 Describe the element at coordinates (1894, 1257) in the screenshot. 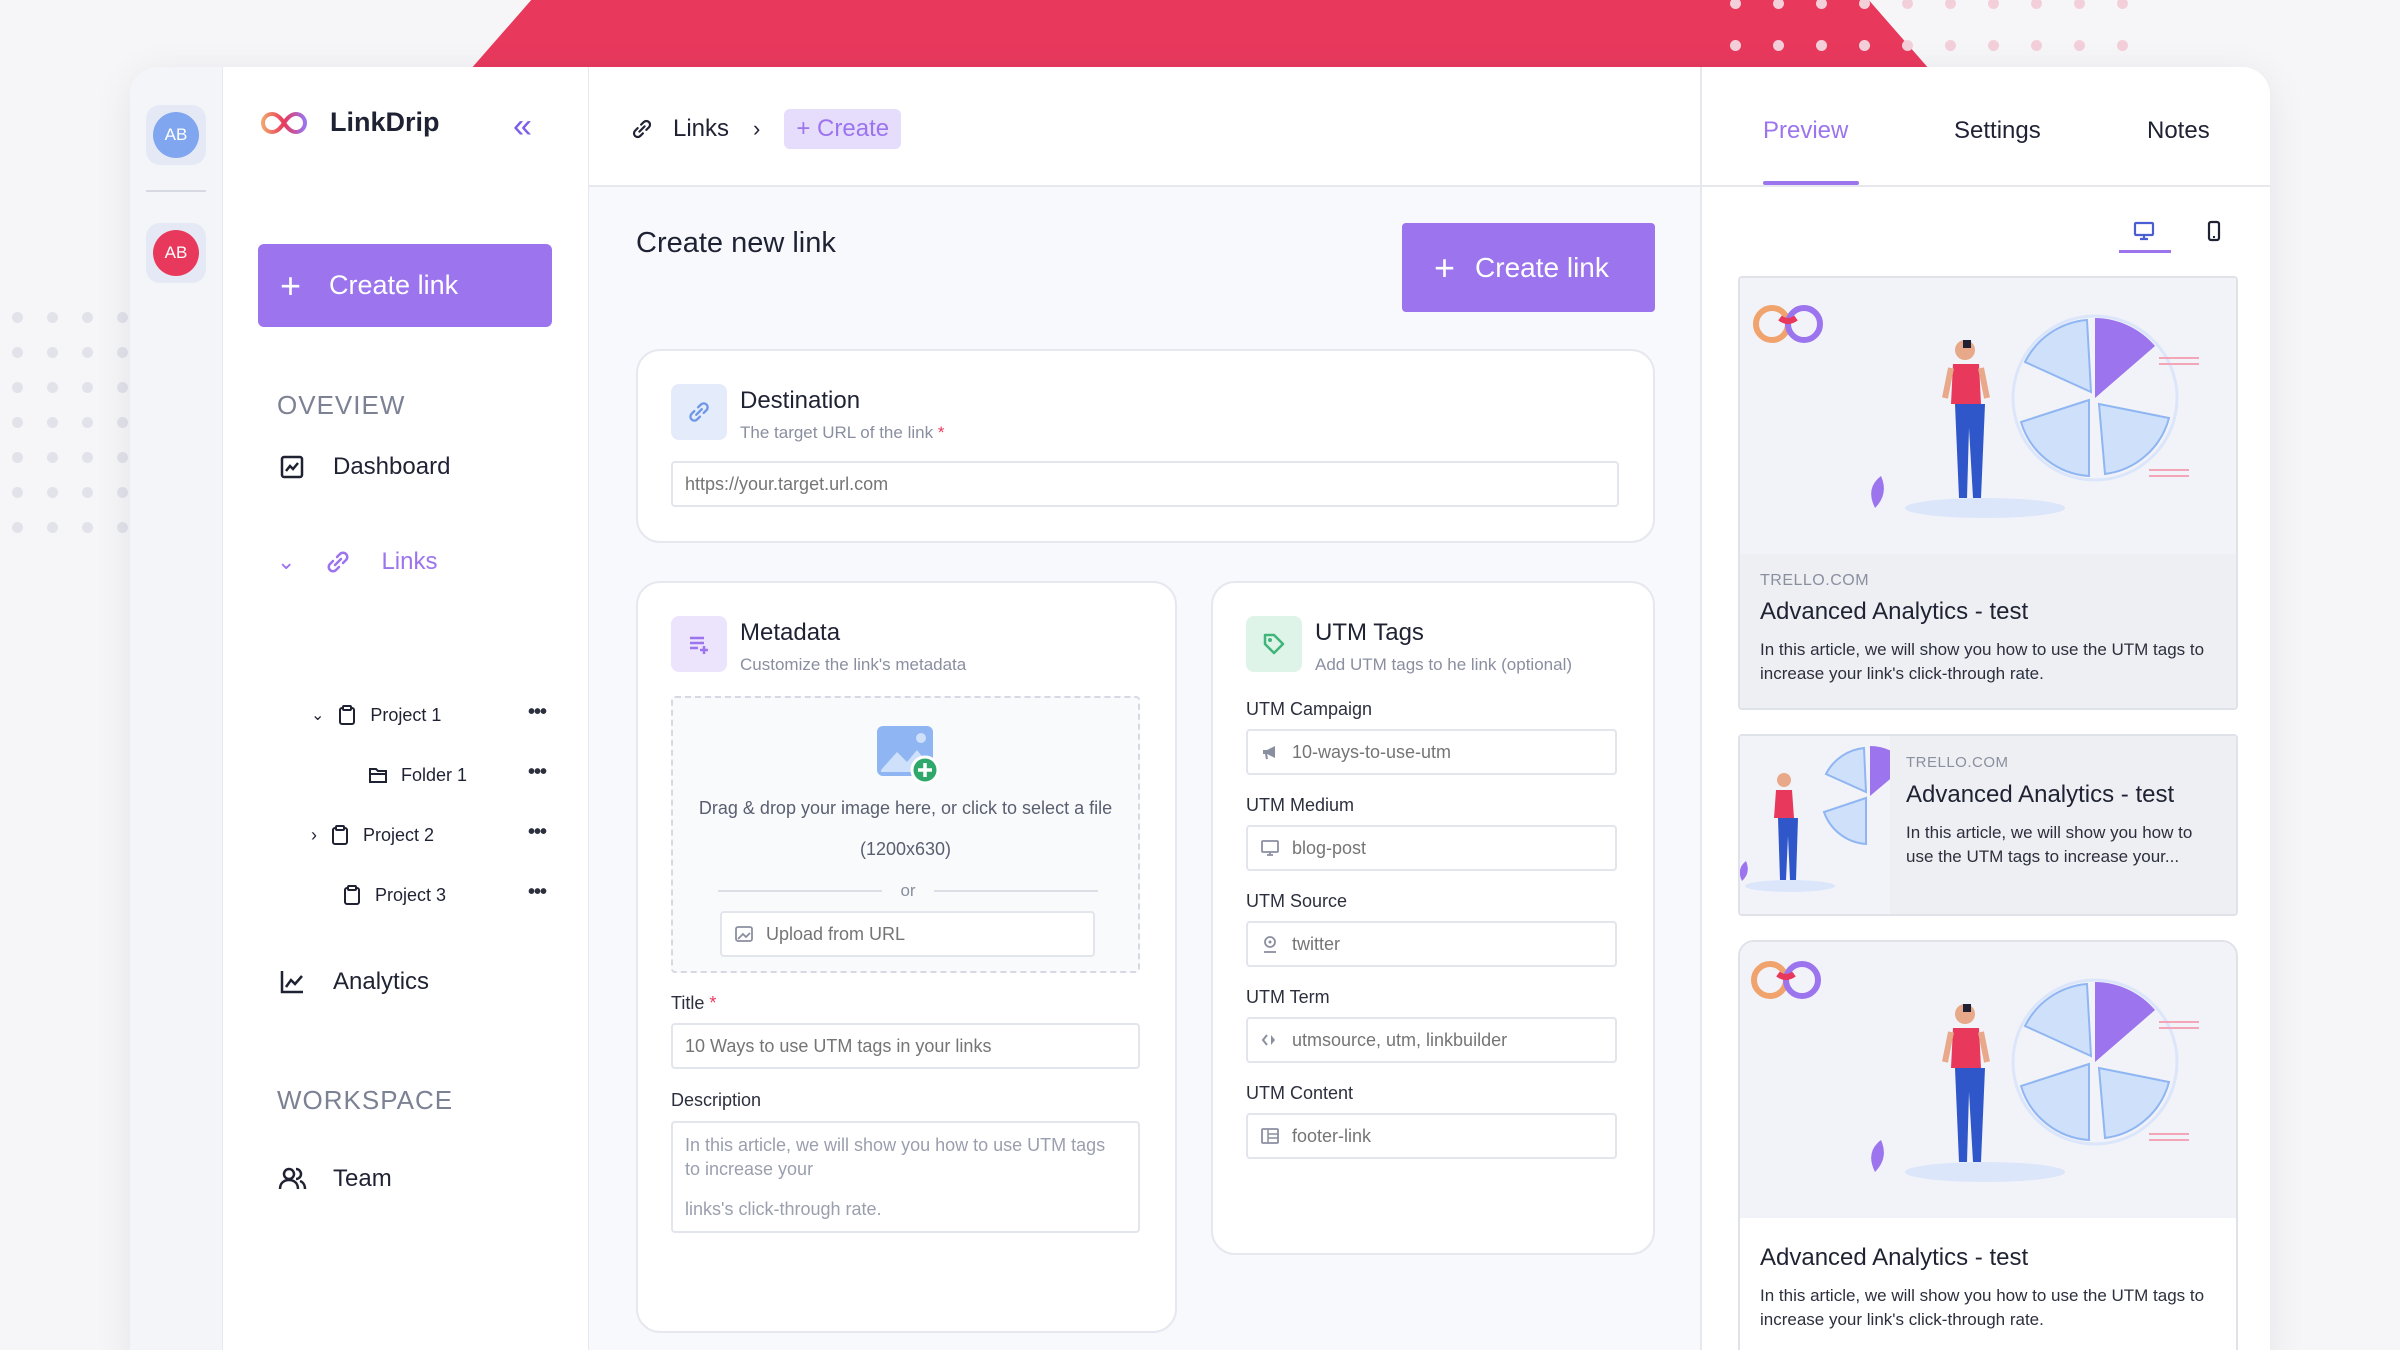

I see `preview-title: Advanced Analytics - test` at that location.